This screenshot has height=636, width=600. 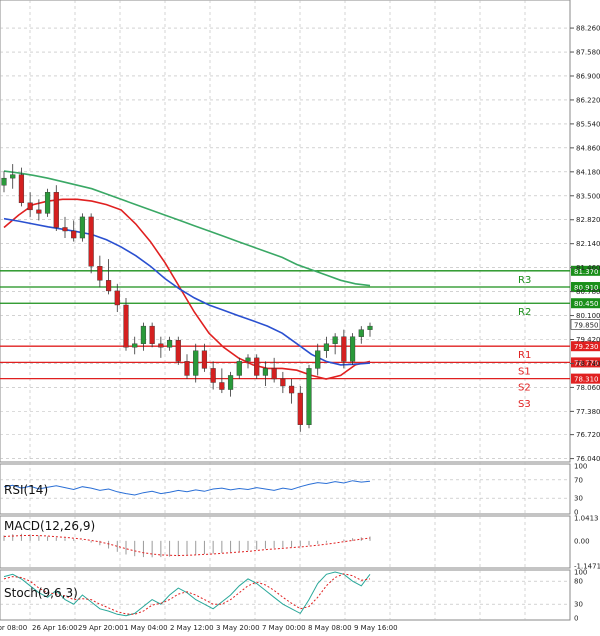 What do you see at coordinates (524, 388) in the screenshot?
I see `level-name-s2: S2` at bounding box center [524, 388].